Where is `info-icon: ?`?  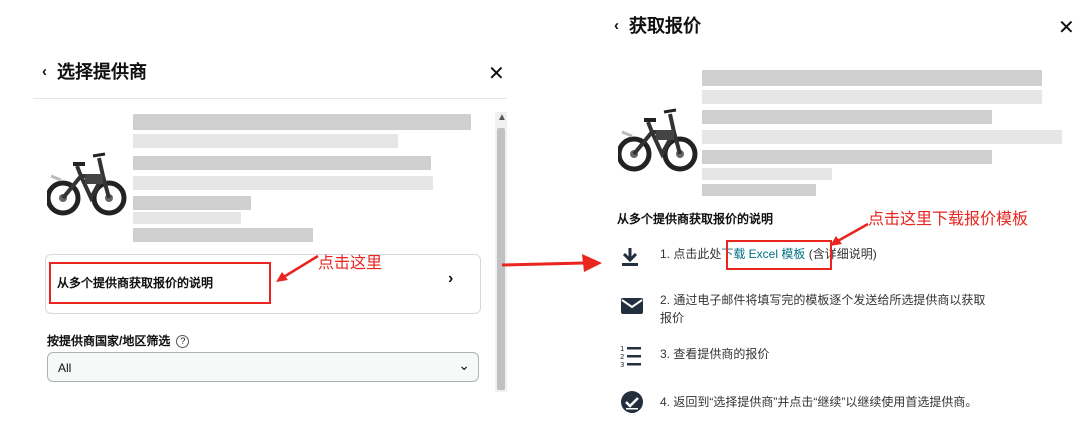
info-icon: ? is located at coordinates (183, 341).